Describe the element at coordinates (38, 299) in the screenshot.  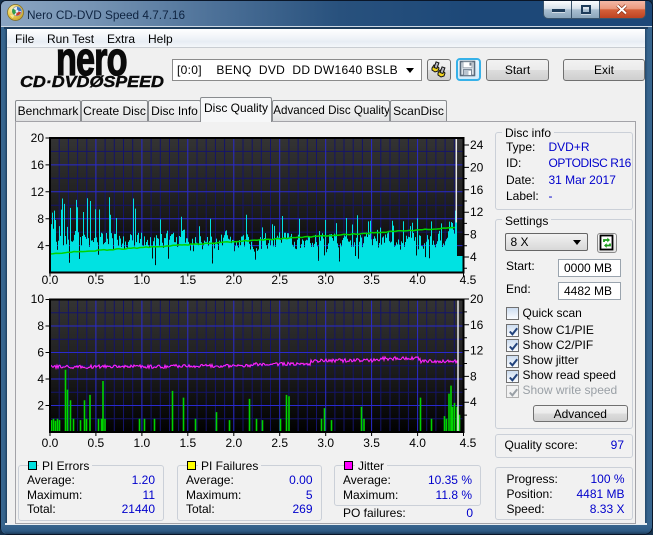
I see `svg-text: 10` at that location.